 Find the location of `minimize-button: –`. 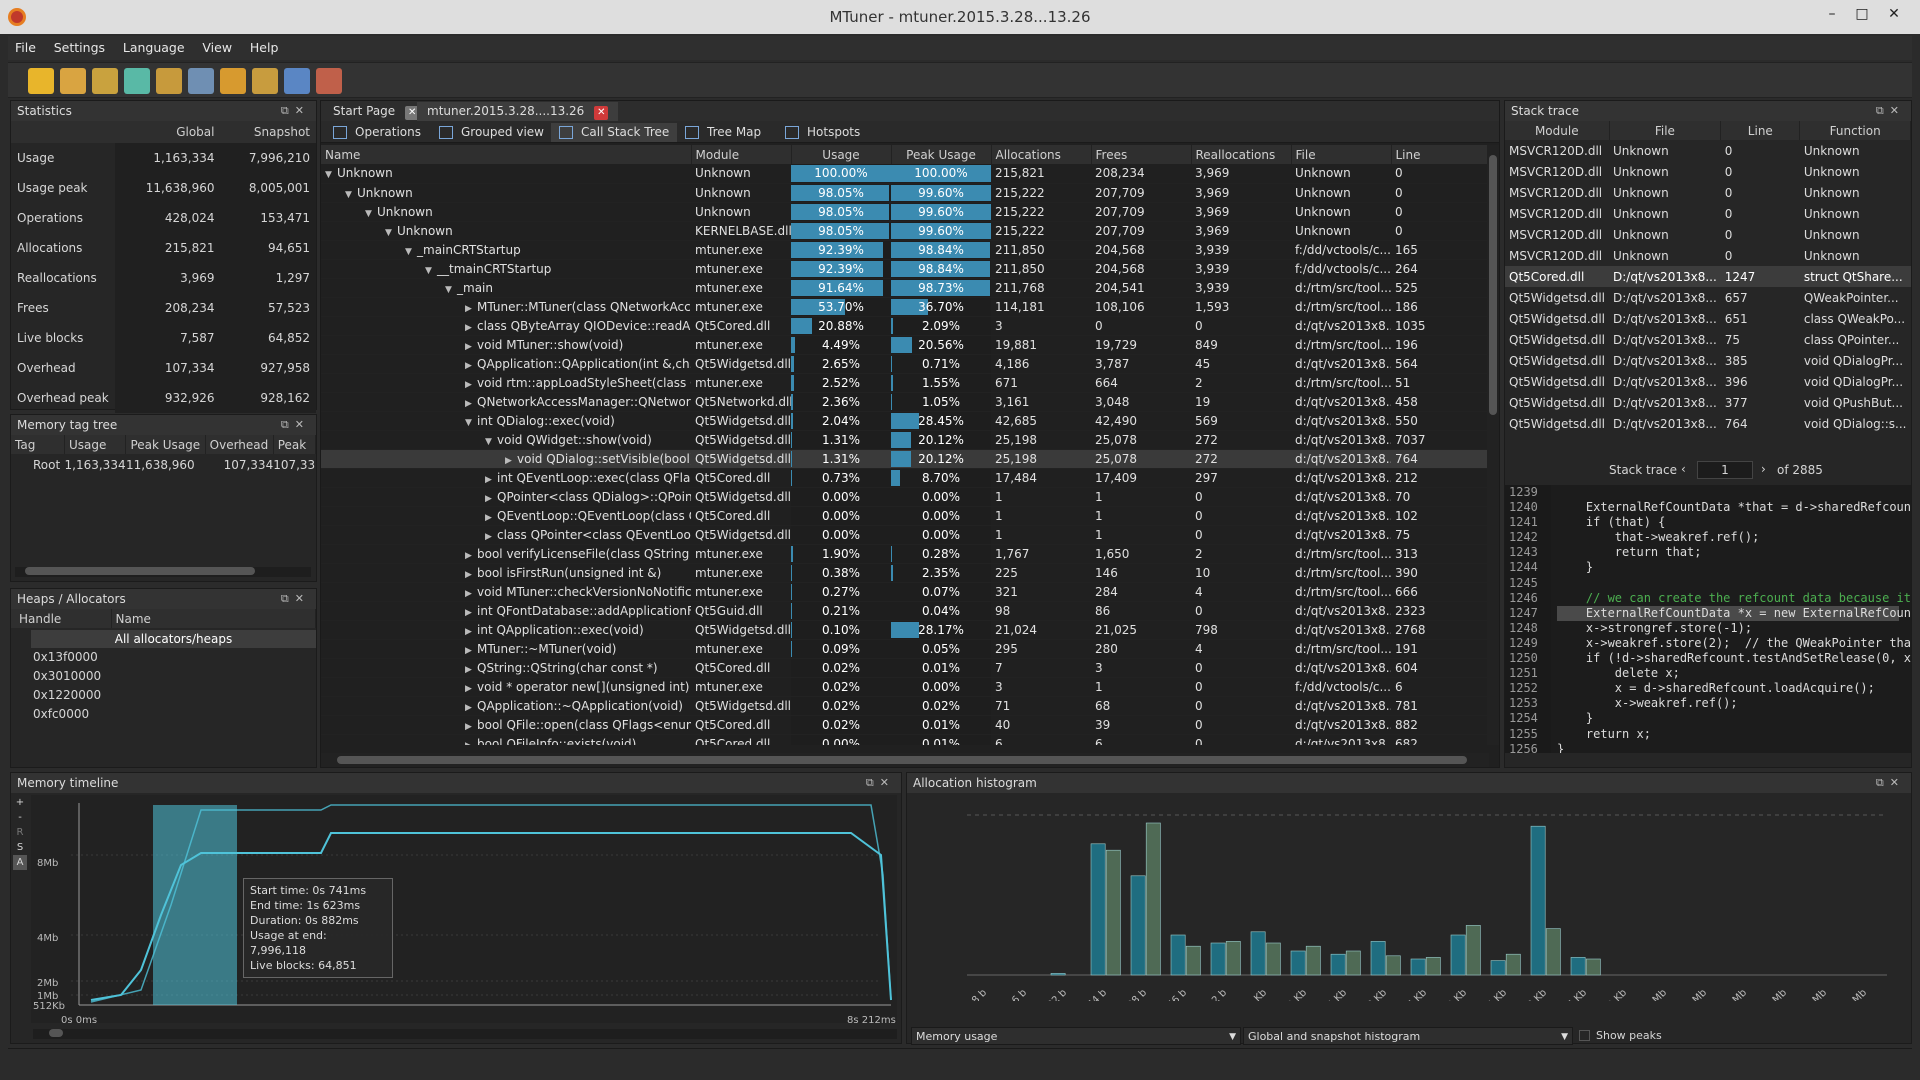

minimize-button: – is located at coordinates (1832, 14).